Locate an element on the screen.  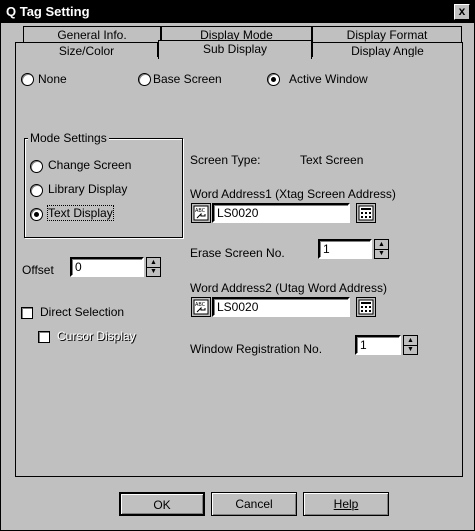
window-title: Q Tag Setting is located at coordinates (48, 11).